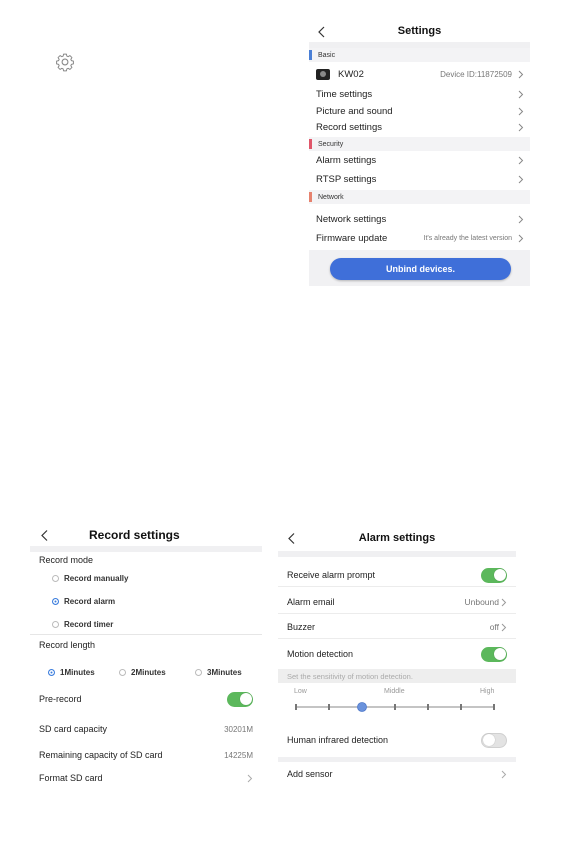  Describe the element at coordinates (67, 645) in the screenshot. I see `section-label: Record length` at that location.